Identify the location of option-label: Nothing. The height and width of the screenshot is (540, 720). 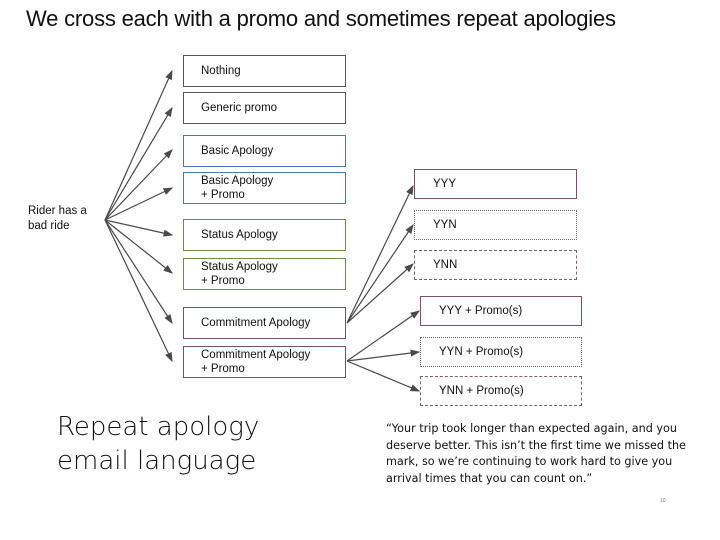
(221, 71).